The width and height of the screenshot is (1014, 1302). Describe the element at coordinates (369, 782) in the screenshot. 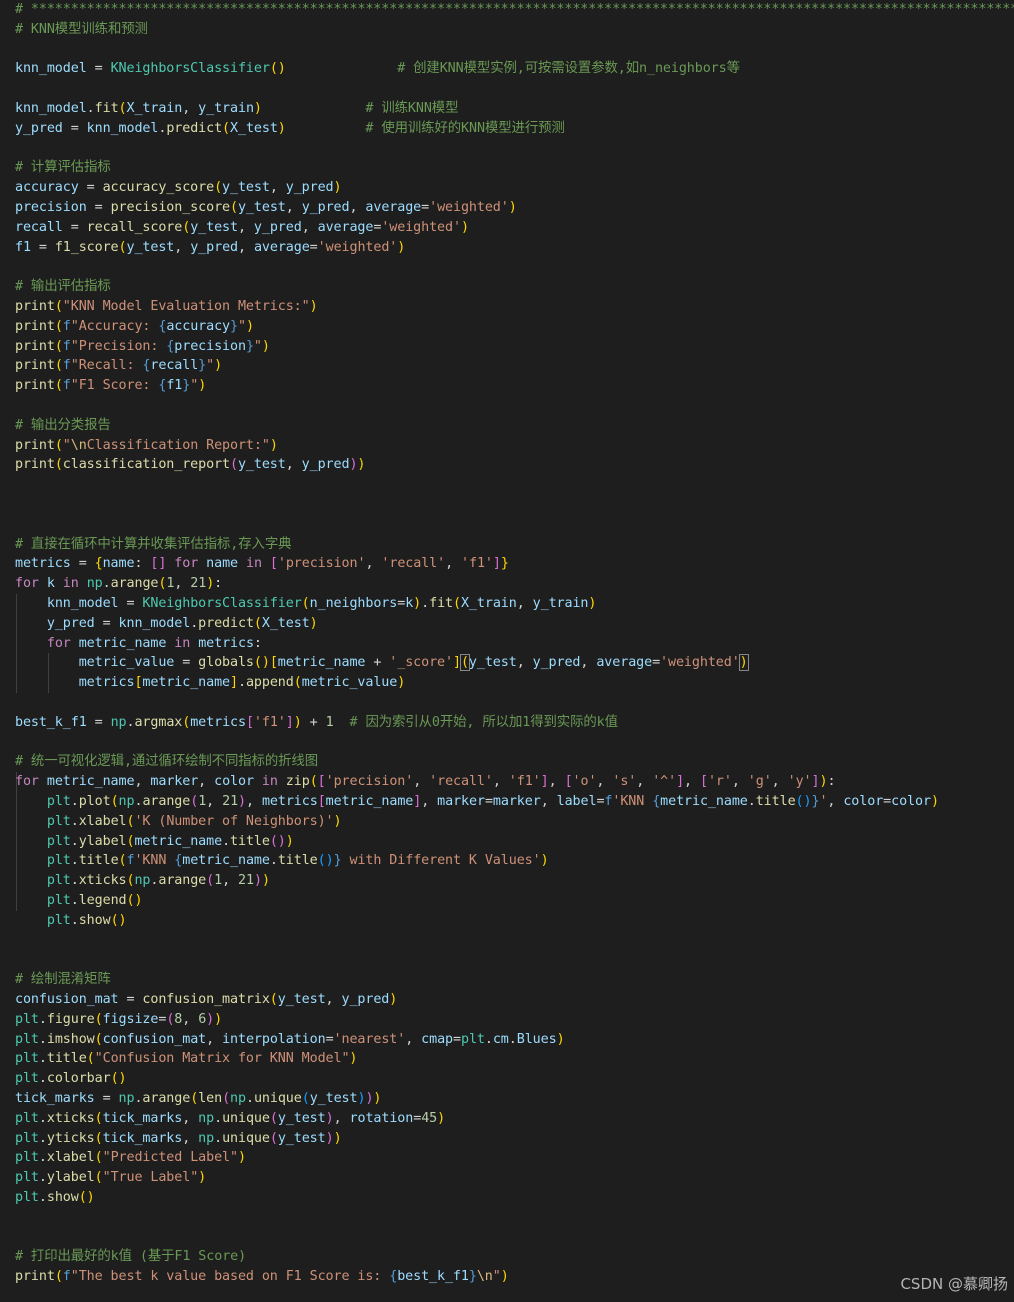

I see `code-token: 'precision'` at that location.